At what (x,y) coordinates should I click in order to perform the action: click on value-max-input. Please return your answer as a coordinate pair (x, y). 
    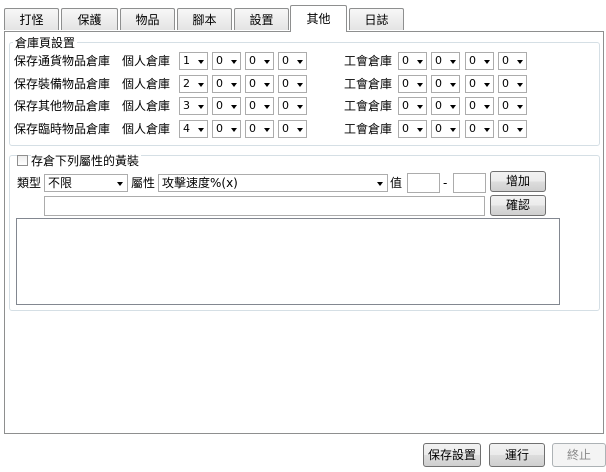
    Looking at the image, I should click on (469, 183).